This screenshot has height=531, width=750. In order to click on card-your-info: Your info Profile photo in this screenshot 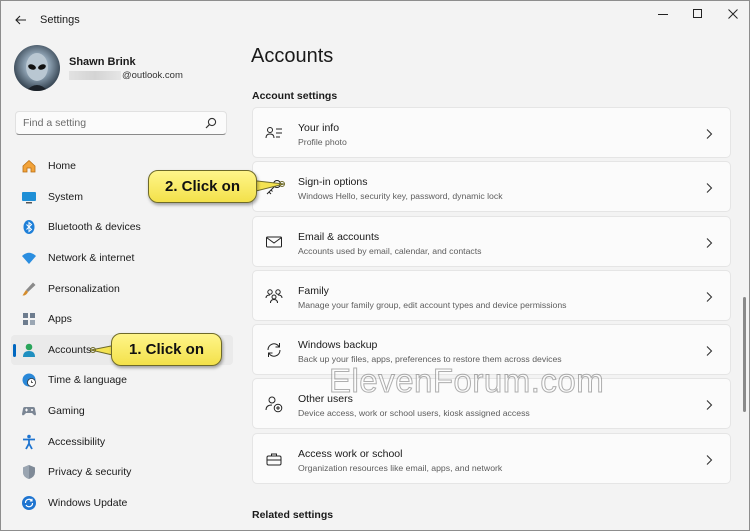, I will do `click(491, 132)`.